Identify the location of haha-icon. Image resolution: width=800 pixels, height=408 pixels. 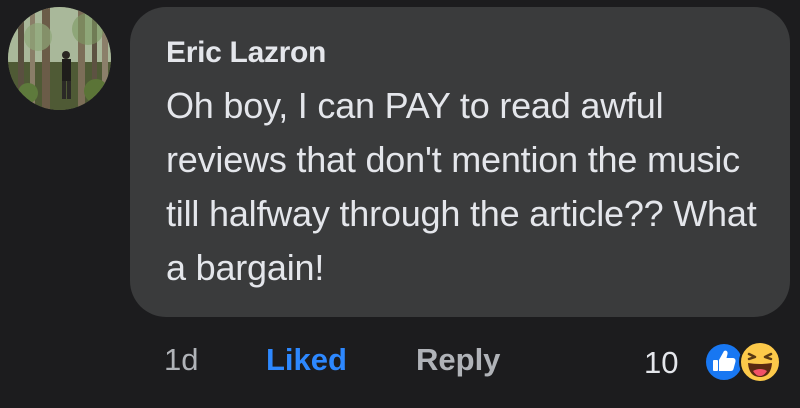
(760, 362).